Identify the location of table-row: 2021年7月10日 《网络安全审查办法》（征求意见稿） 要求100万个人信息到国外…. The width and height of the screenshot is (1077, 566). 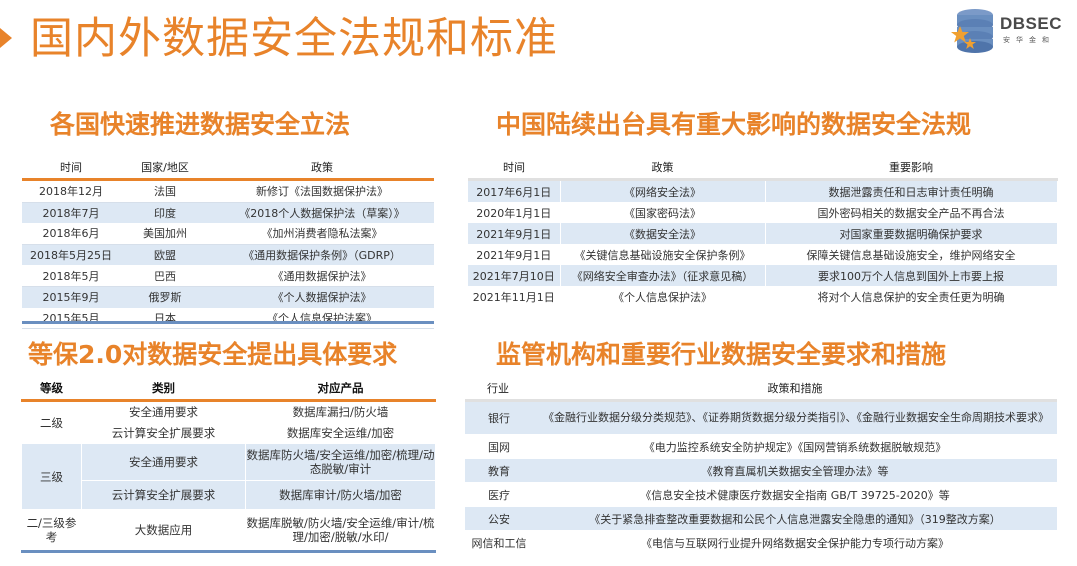
(763, 276).